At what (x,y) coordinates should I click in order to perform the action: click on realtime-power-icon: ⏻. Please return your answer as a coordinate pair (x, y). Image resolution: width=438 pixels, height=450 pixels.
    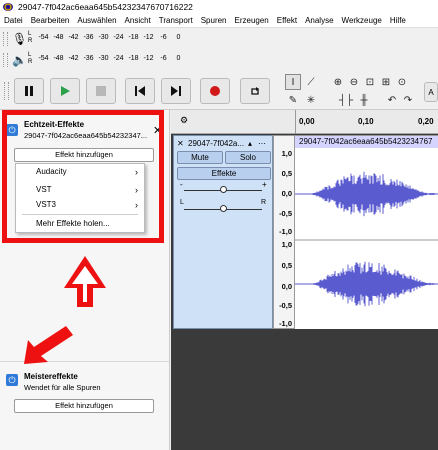
    Looking at the image, I should click on (12, 130).